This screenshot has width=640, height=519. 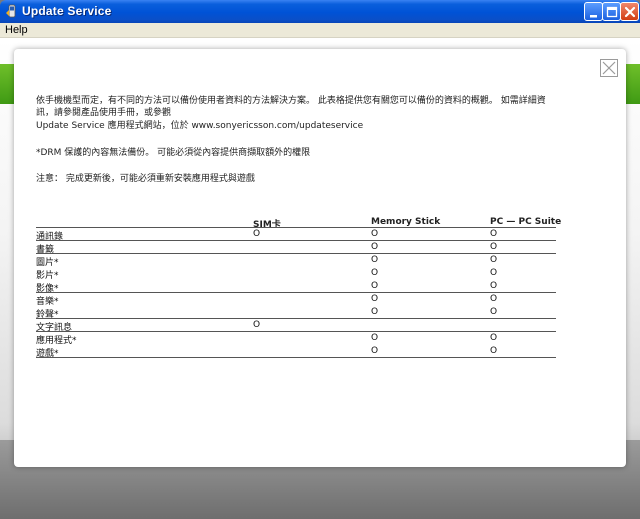 I want to click on table-row-label: 音樂*, so click(x=47, y=302).